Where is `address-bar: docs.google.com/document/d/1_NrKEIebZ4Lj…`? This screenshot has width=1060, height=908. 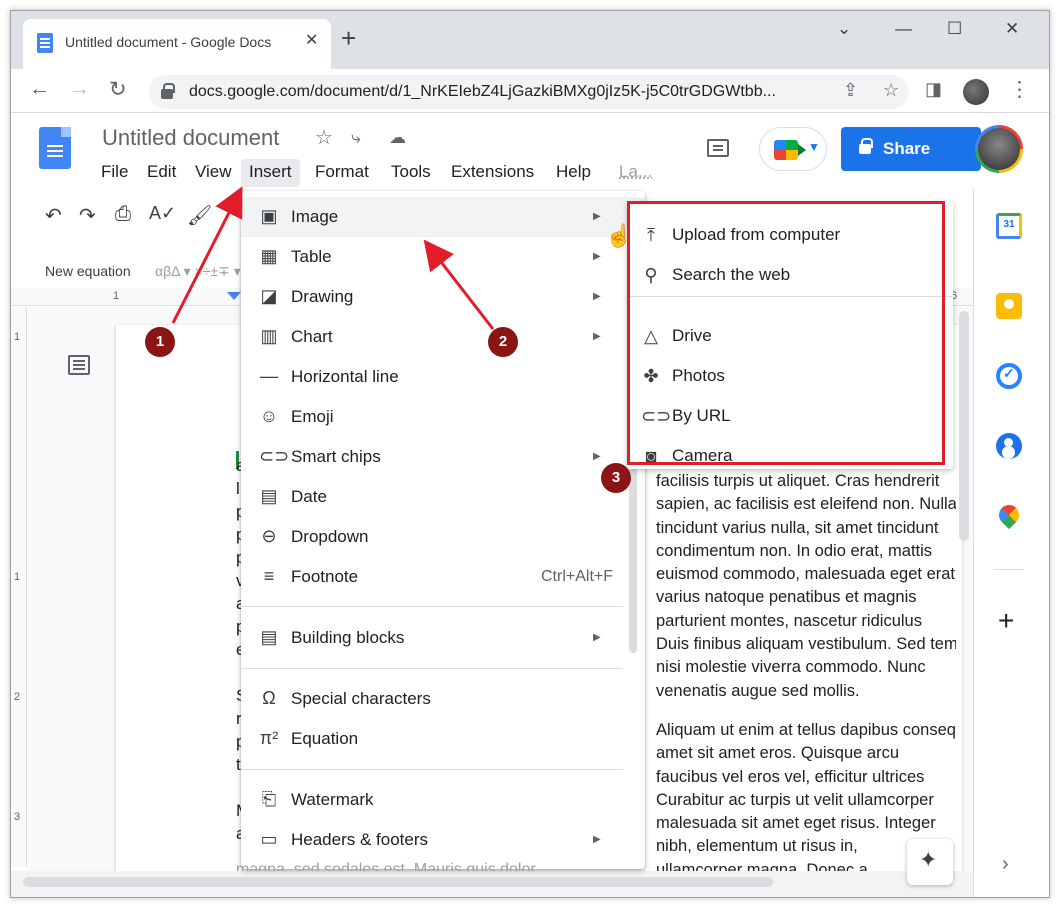 address-bar: docs.google.com/document/d/1_NrKEIebZ4Lj… is located at coordinates (529, 92).